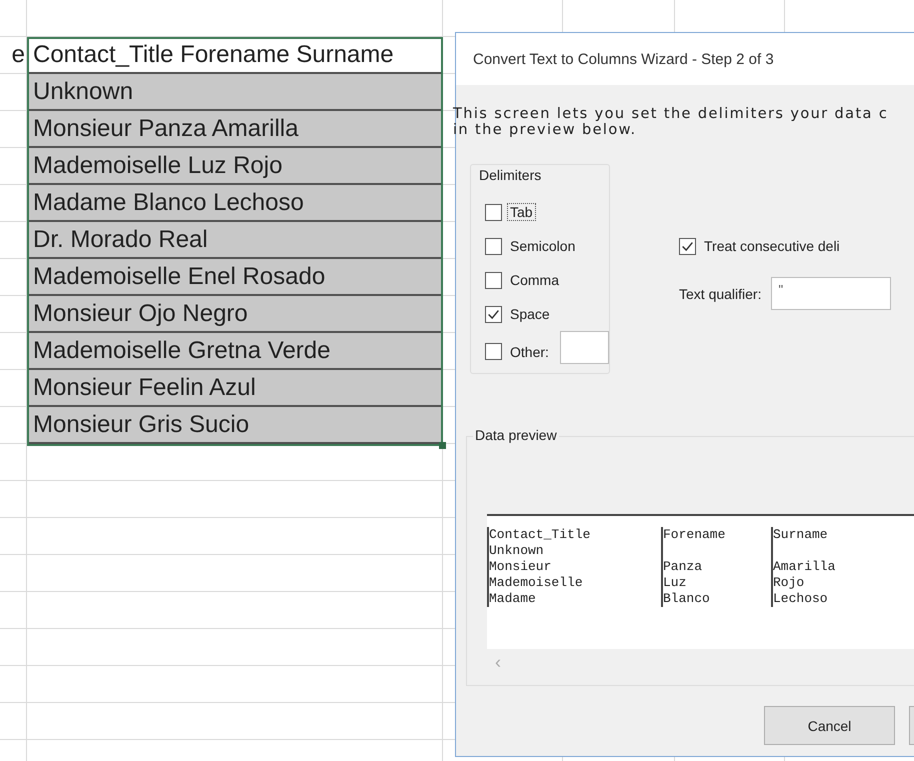  What do you see at coordinates (674, 583) in the screenshot?
I see `preview-text: Luz` at bounding box center [674, 583].